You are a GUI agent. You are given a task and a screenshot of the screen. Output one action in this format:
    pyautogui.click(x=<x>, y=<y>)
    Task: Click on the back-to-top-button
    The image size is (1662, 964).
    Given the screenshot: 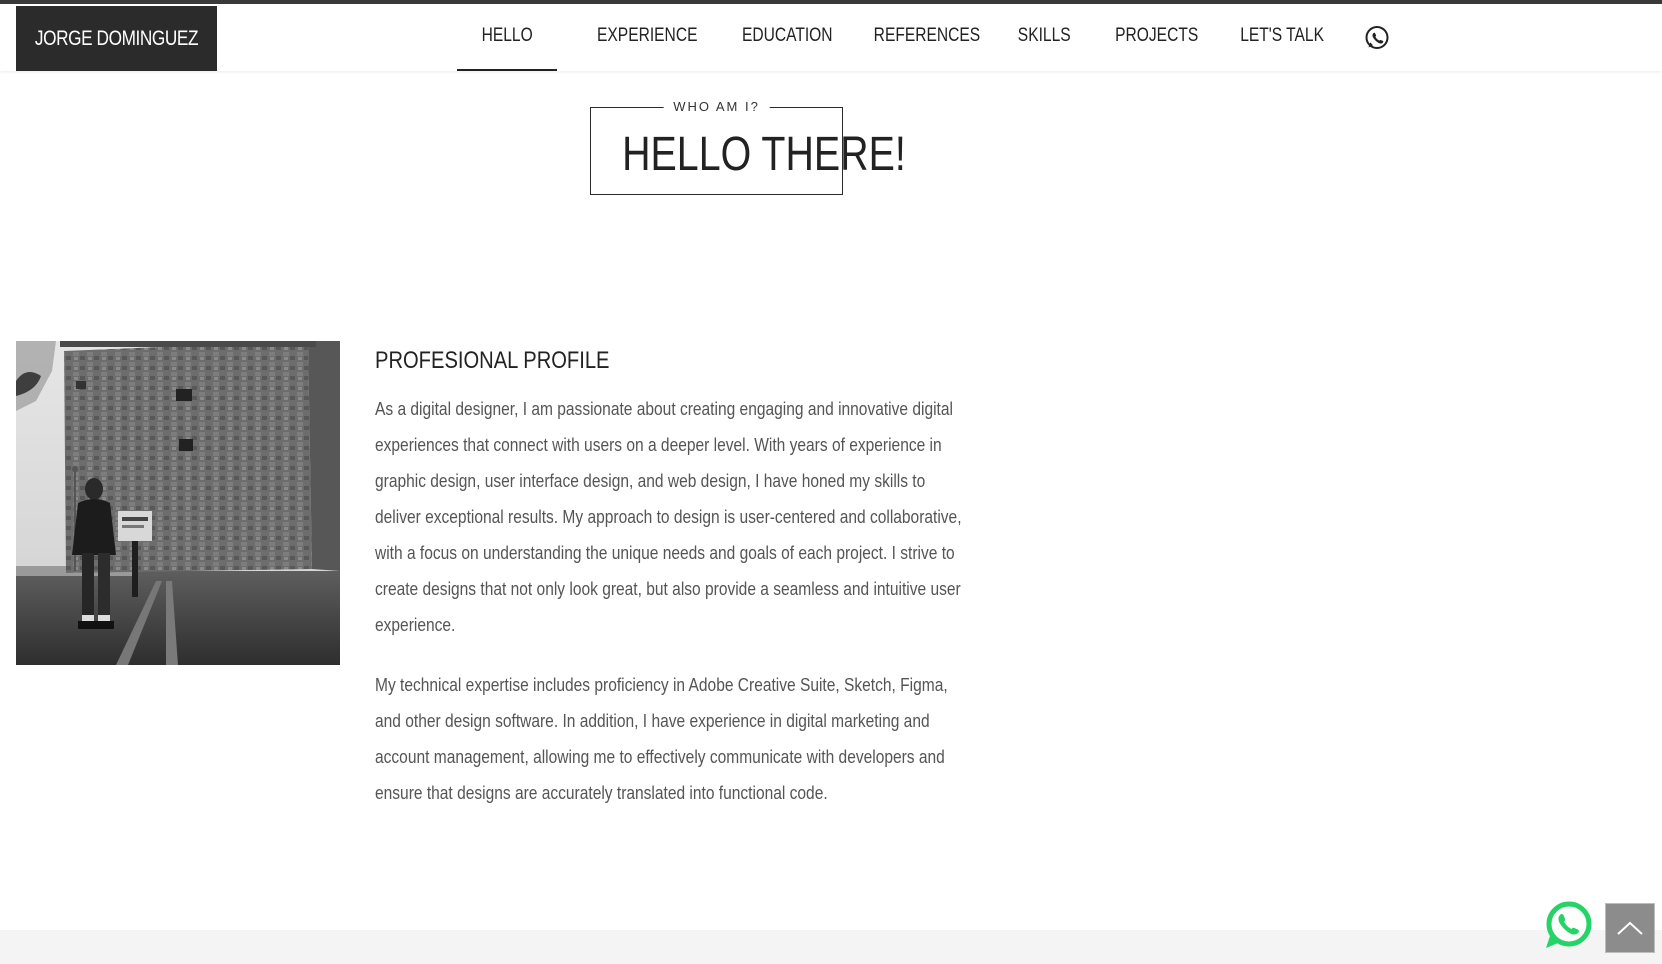 What is the action you would take?
    pyautogui.click(x=1630, y=928)
    